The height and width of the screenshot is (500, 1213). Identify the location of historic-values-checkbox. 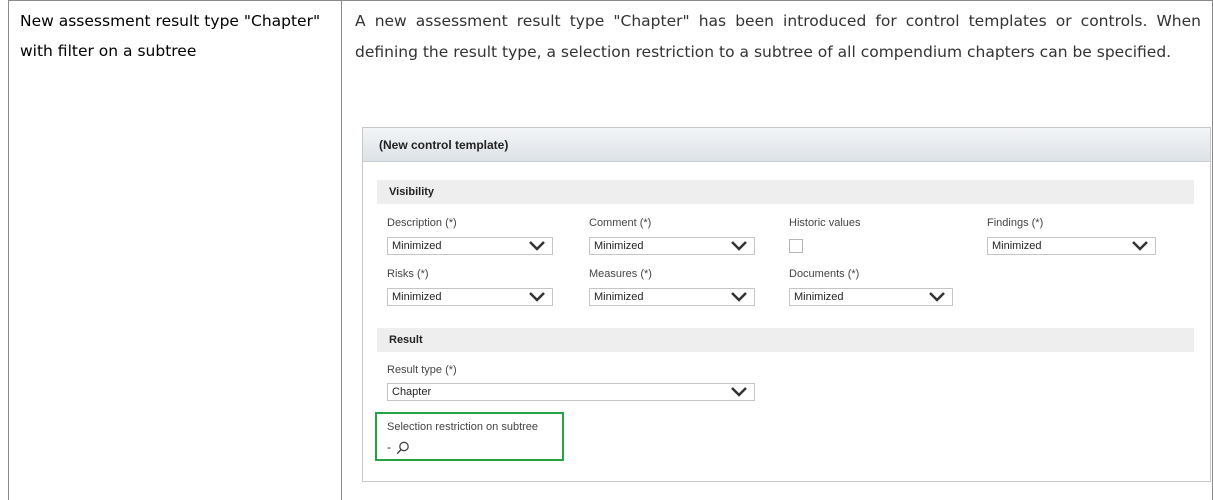
(796, 246).